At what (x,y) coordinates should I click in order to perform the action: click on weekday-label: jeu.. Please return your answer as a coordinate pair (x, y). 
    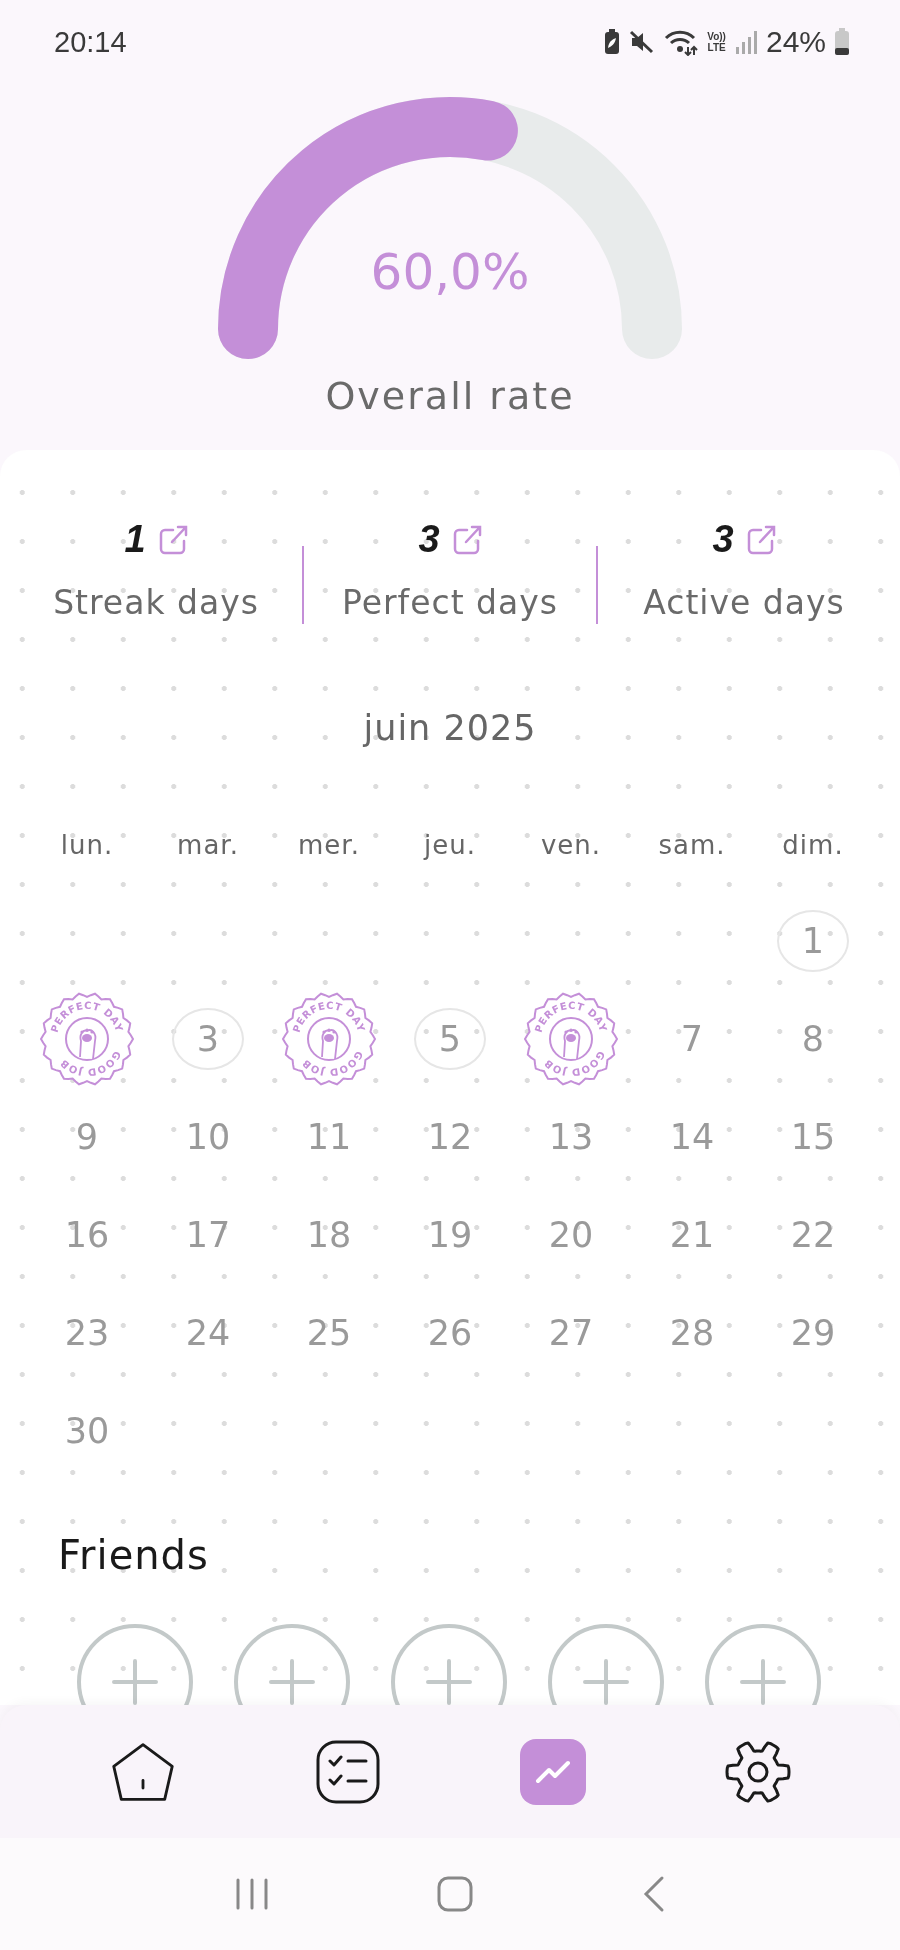
    Looking at the image, I should click on (449, 846).